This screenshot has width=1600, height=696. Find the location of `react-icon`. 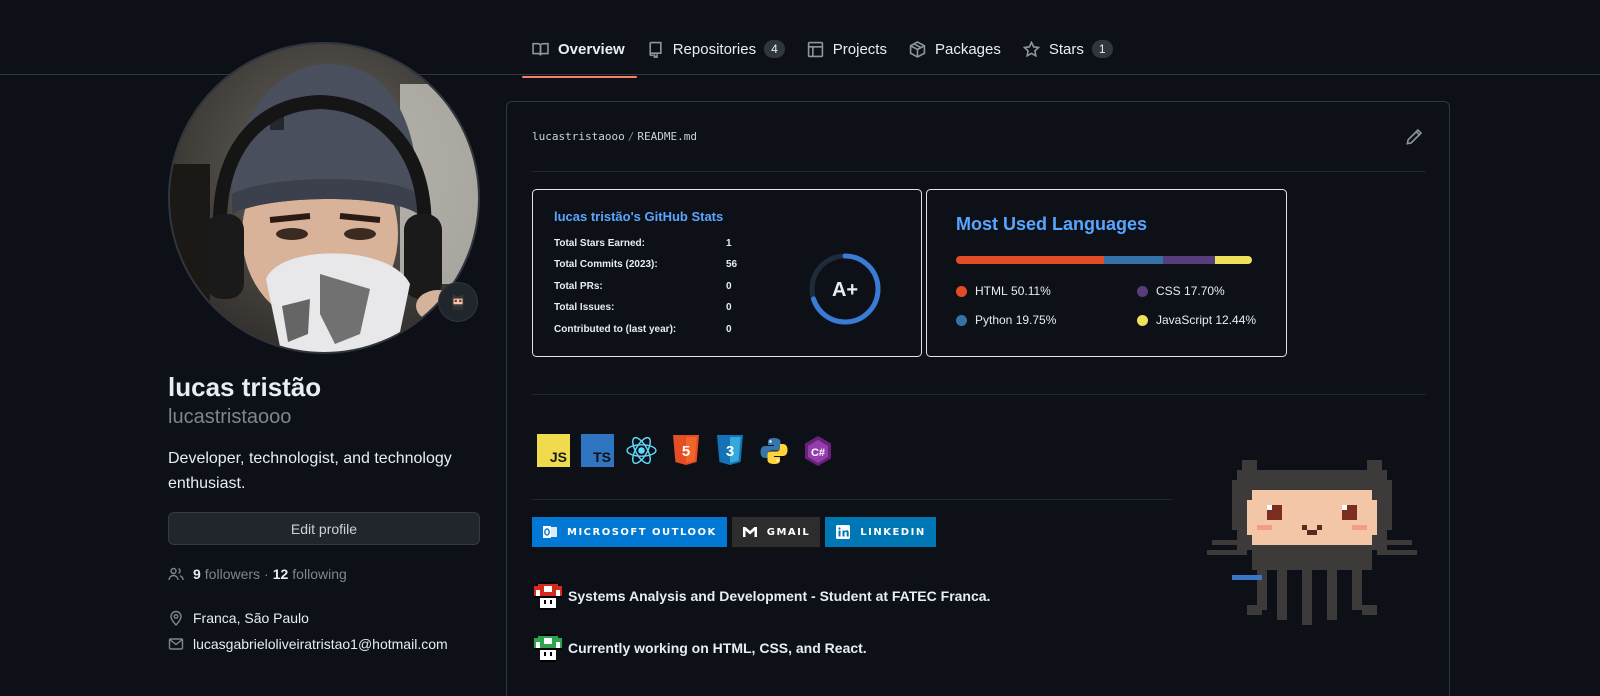

react-icon is located at coordinates (641, 450).